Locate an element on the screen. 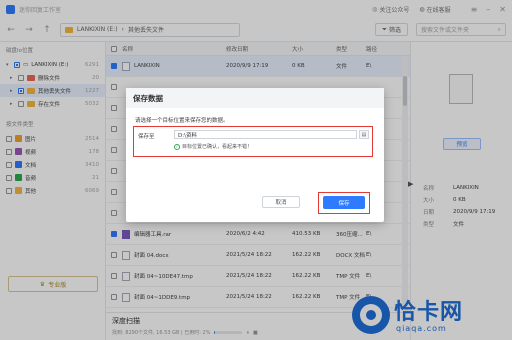 The width and height of the screenshot is (512, 340). path-highlight: 保存至 D:\资料 ▤ ✓ 目标位置已确认，看起来不错！ is located at coordinates (253, 141).